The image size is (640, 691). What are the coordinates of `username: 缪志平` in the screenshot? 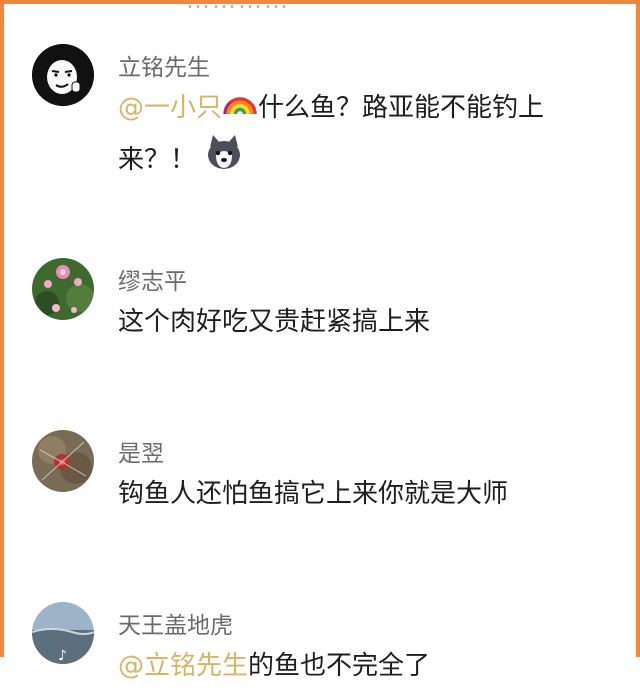 It's located at (152, 279).